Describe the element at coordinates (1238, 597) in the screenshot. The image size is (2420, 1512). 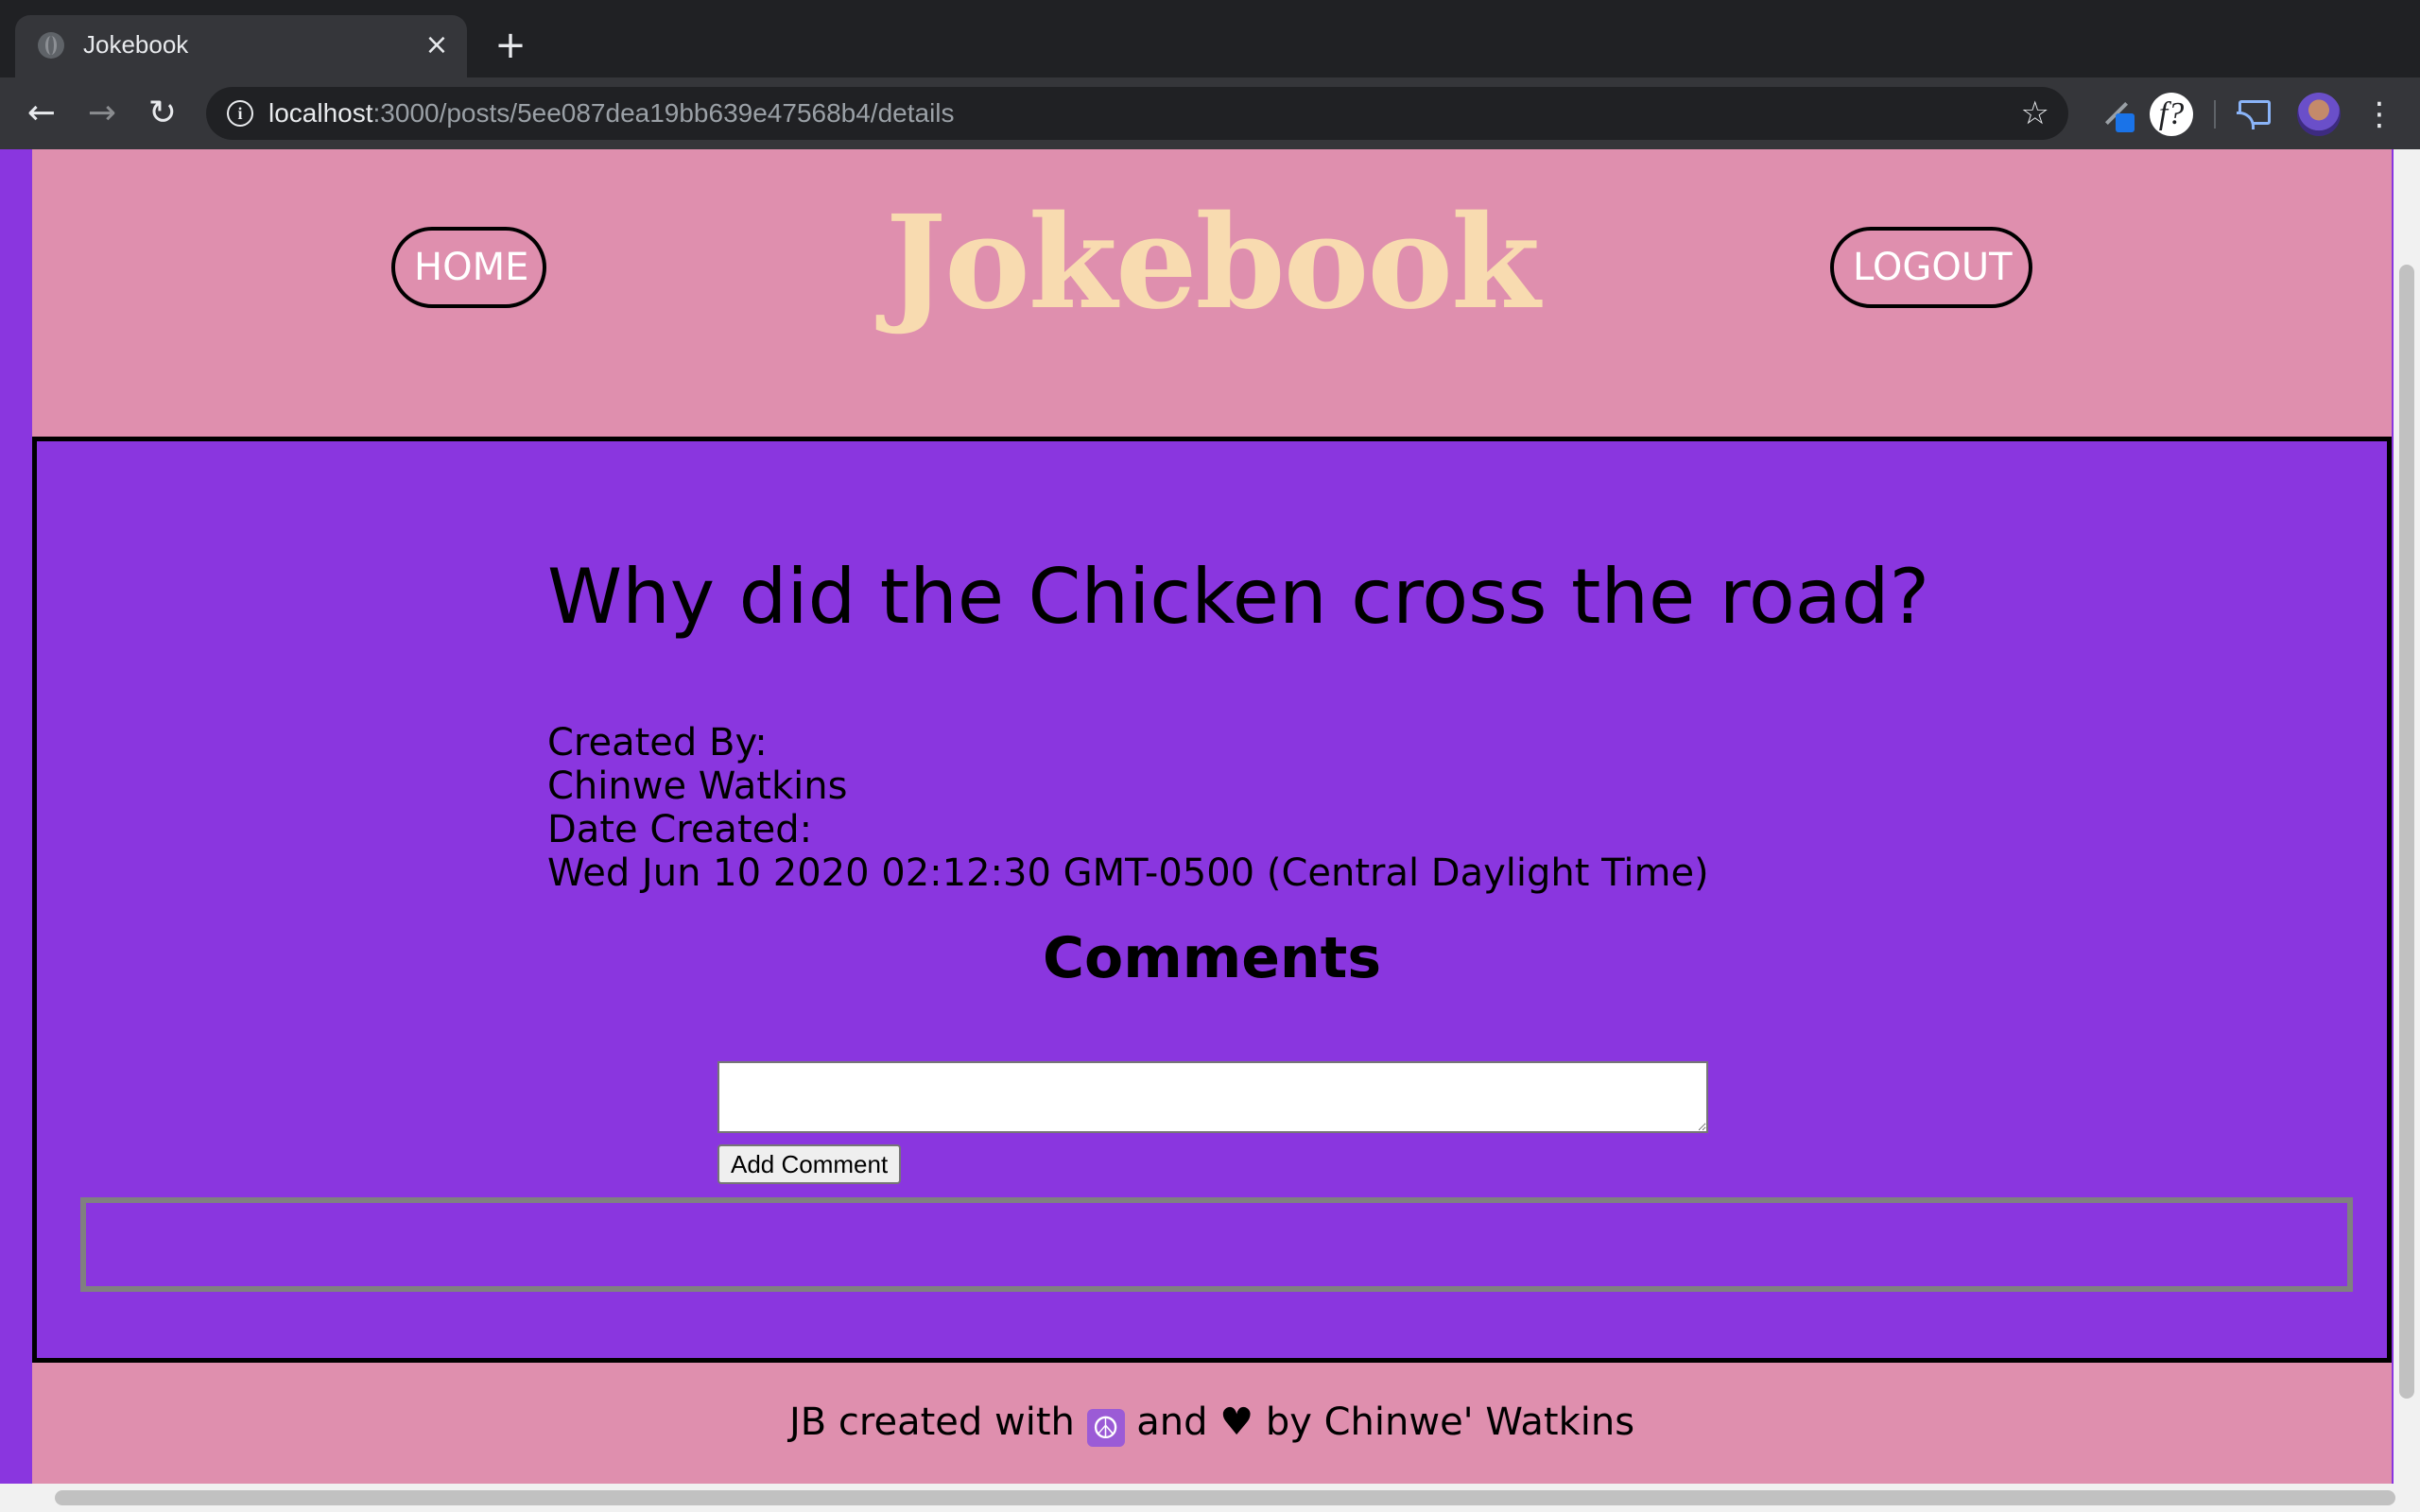
I see `post-title: Why did the Chicken cross the road?` at that location.